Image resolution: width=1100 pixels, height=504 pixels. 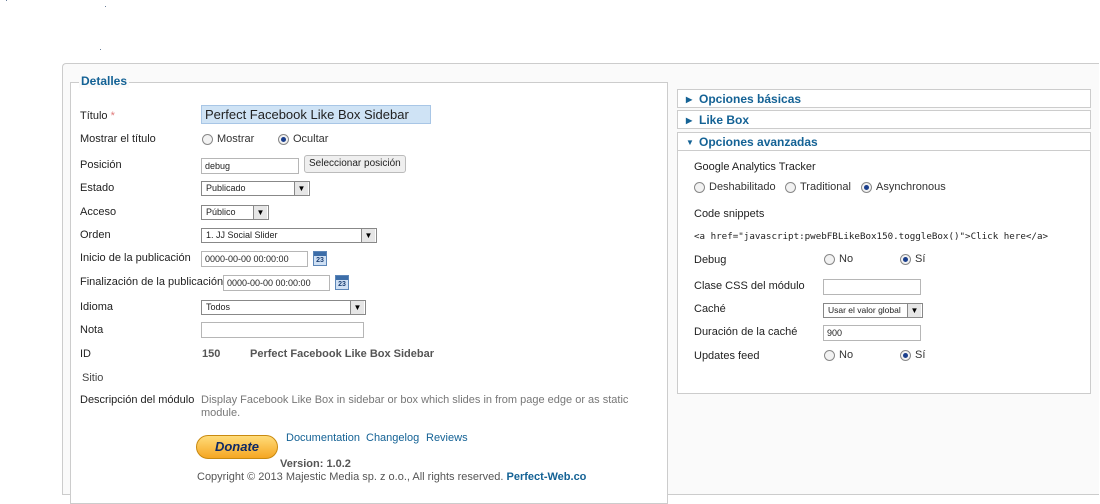 I want to click on publish-up-input: 0000-00-00 00:00:00, so click(x=254, y=259).